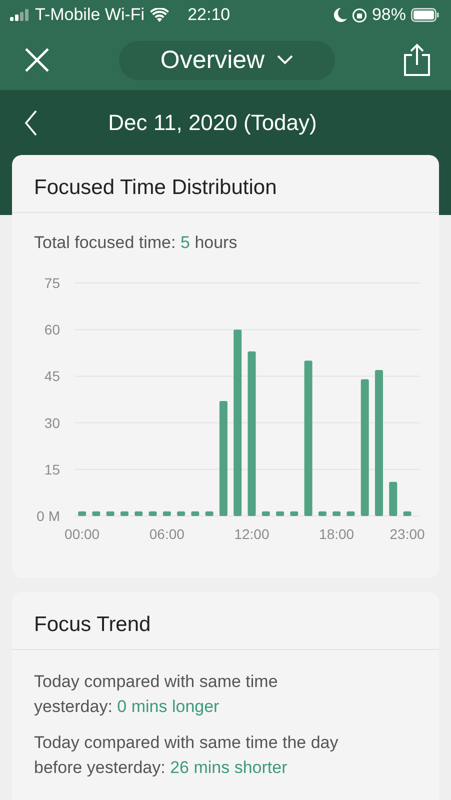 This screenshot has width=451, height=800. What do you see at coordinates (225, 621) in the screenshot?
I see `card-title: Focus Trend` at bounding box center [225, 621].